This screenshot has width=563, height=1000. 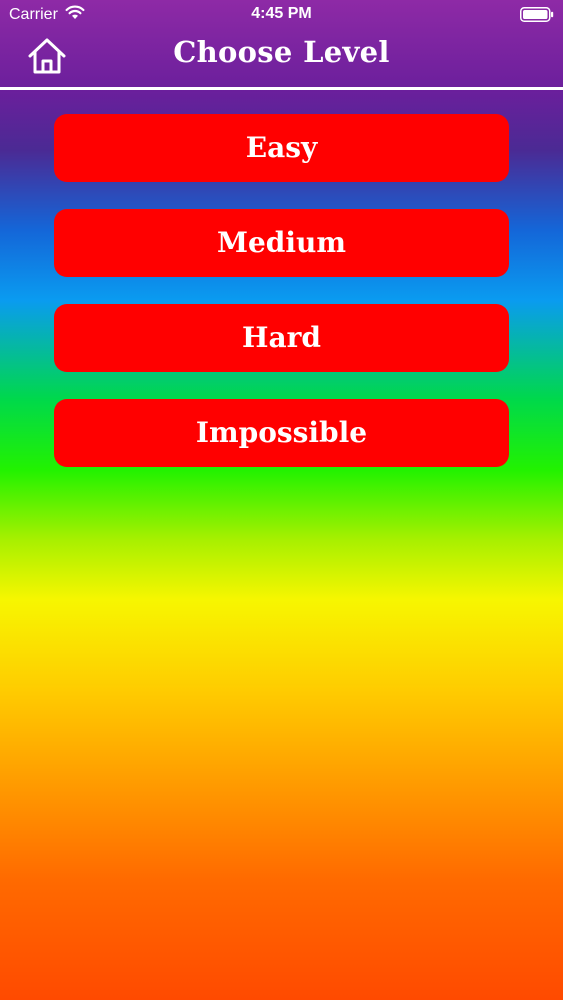 What do you see at coordinates (281, 148) in the screenshot?
I see `easy-level-button: Easy` at bounding box center [281, 148].